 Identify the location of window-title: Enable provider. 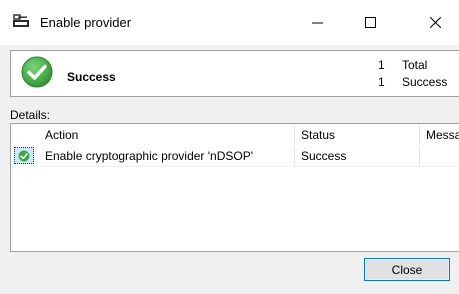
(86, 22).